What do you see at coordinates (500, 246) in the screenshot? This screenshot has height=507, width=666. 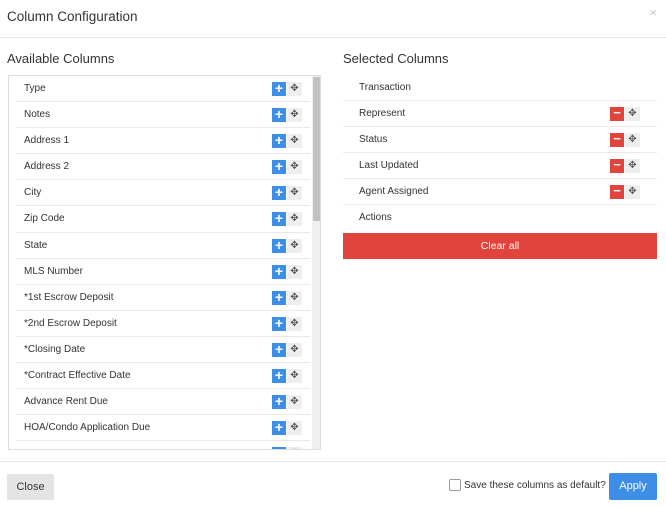 I see `clear-all-button: Clear all` at bounding box center [500, 246].